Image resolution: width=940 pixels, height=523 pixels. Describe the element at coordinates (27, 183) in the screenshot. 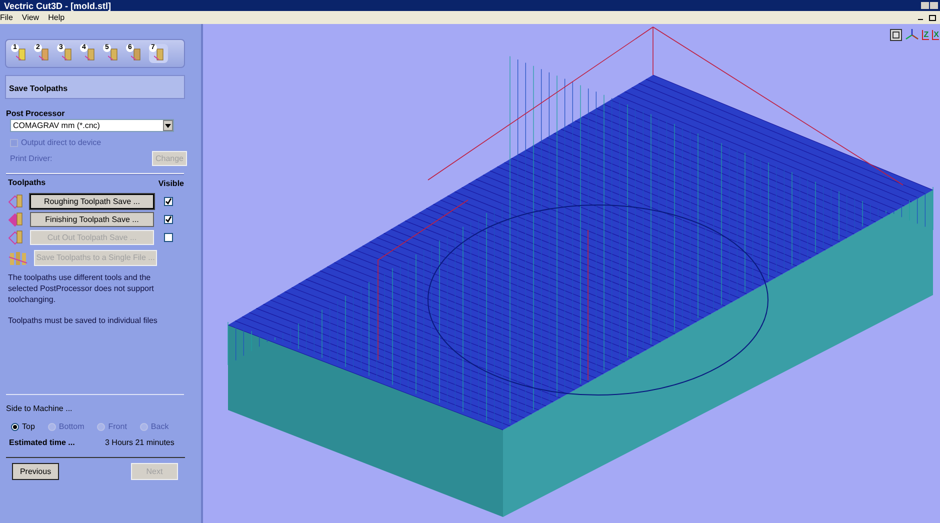

I see `section-label: Toolpaths` at that location.